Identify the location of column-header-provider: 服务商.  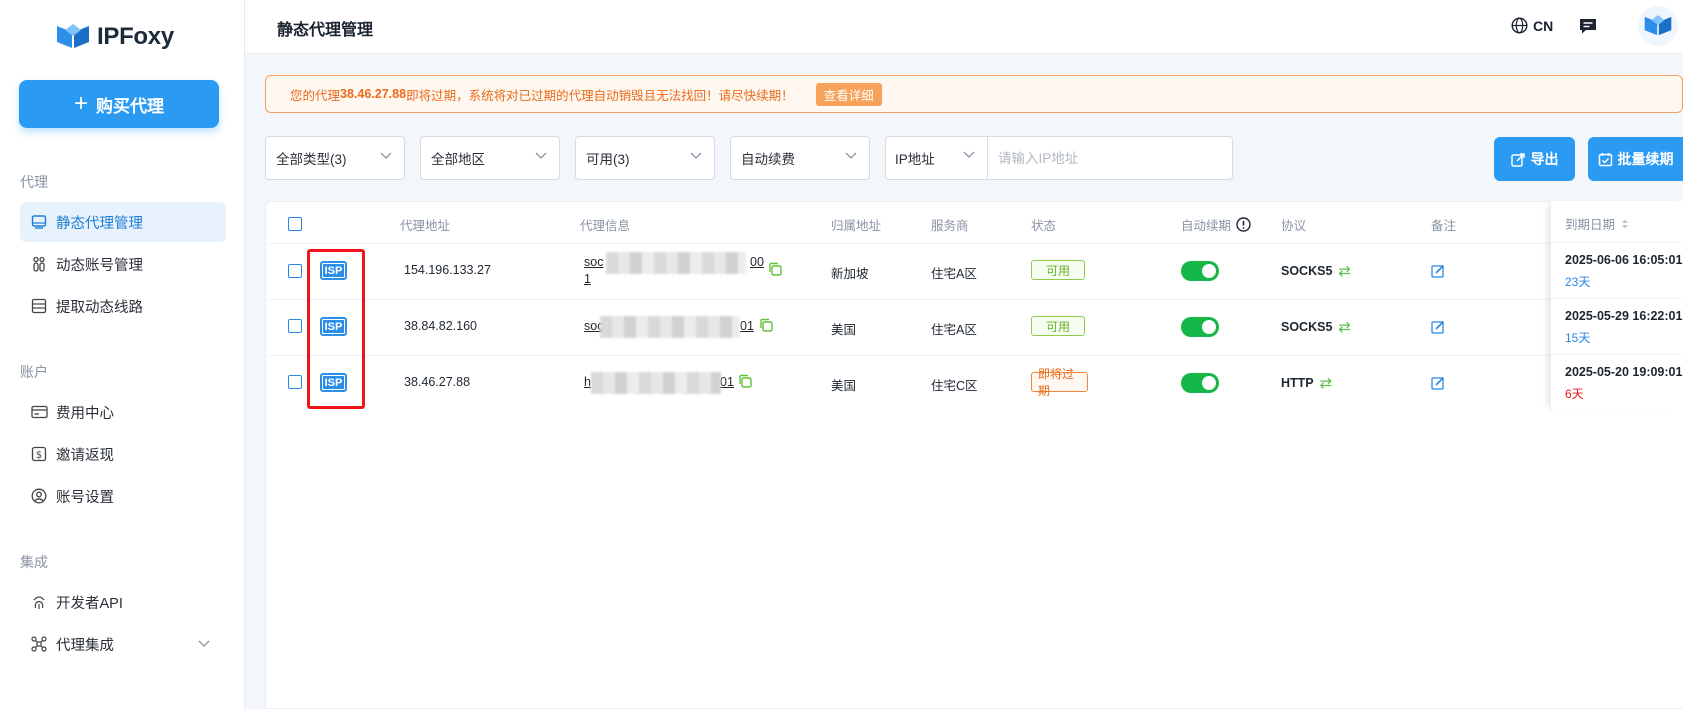
(950, 226).